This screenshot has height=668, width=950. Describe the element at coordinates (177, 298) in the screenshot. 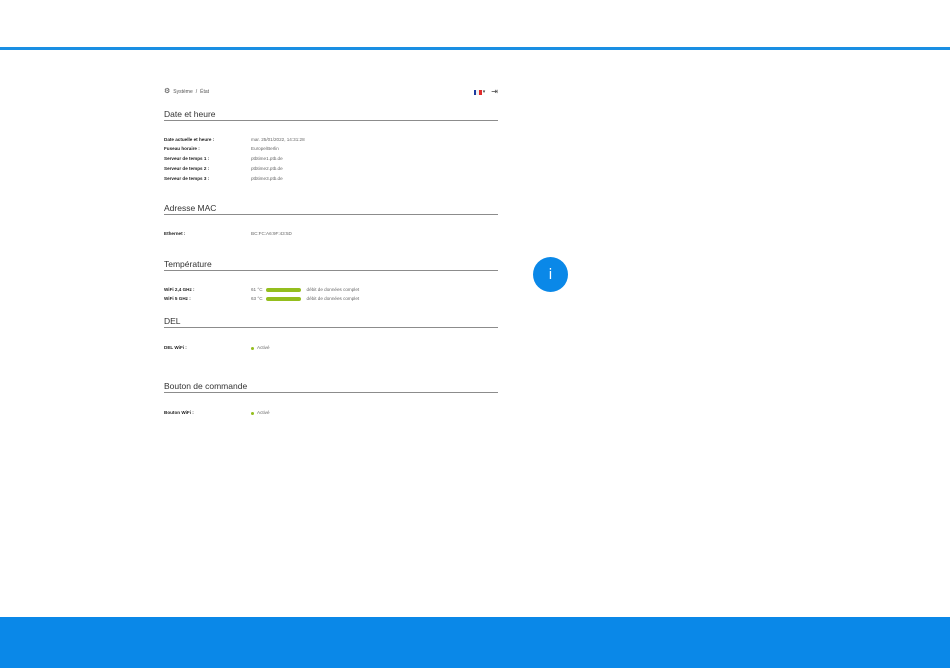

I see `row-label: WiFi 5 GHz :` at that location.